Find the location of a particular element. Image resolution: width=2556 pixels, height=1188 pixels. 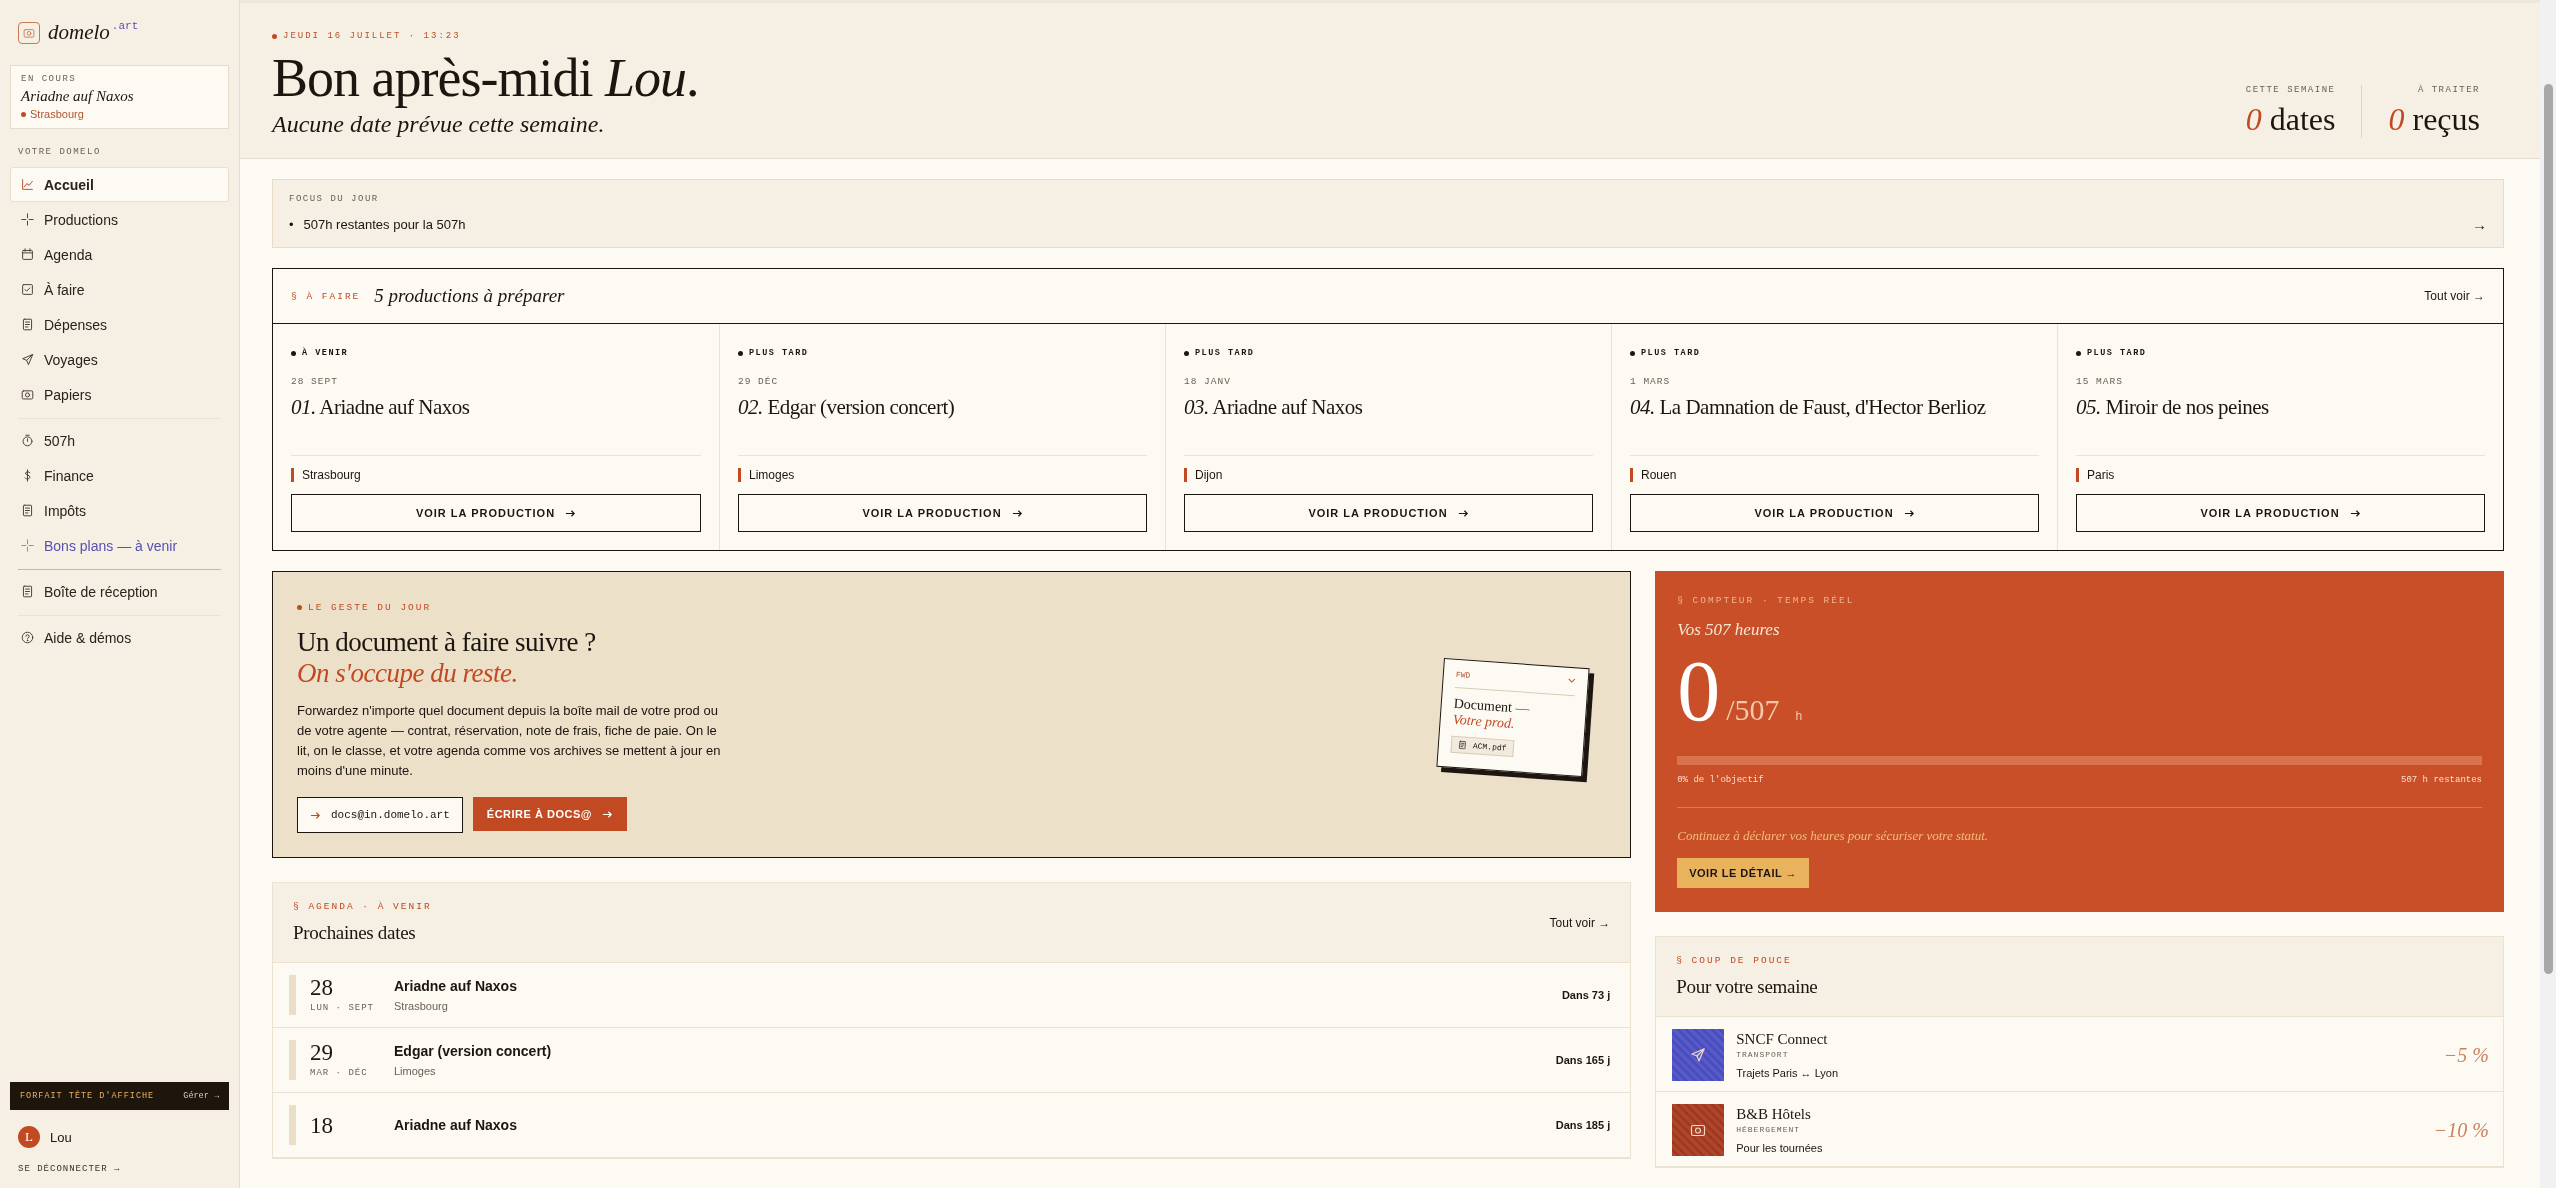

nav-item: Impôts is located at coordinates (119, 510).